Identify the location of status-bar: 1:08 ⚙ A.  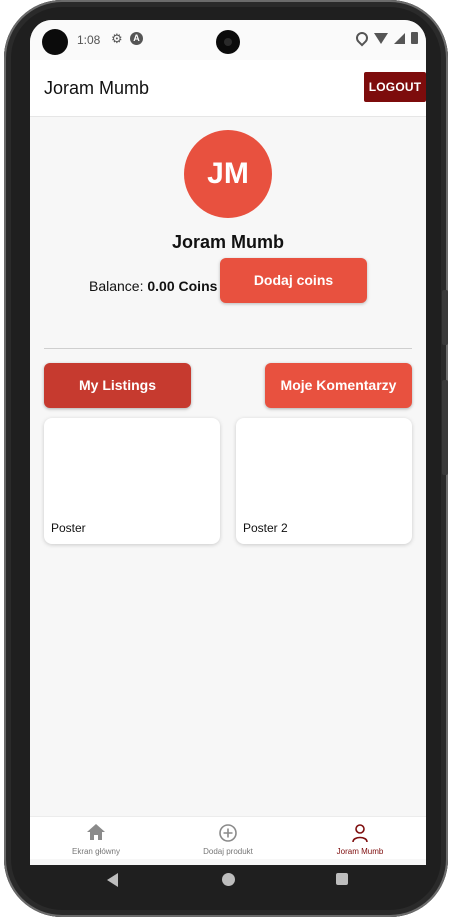
(228, 40).